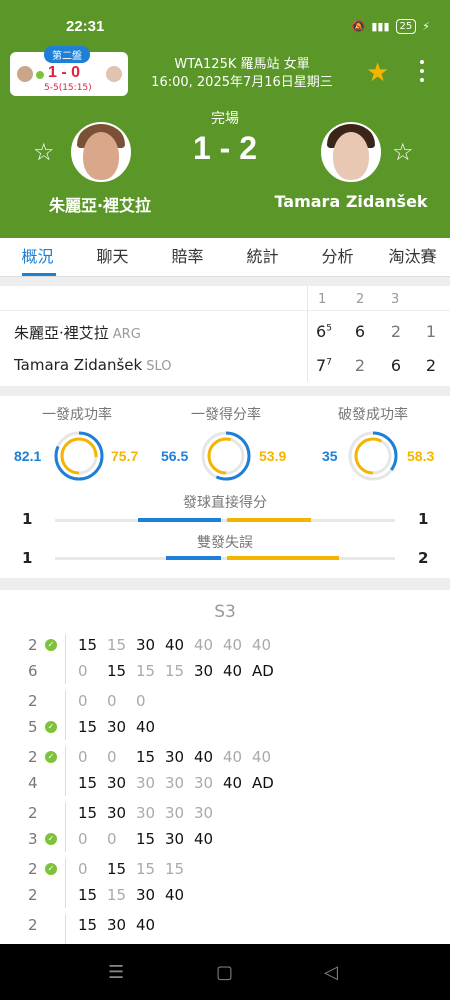 This screenshot has width=450, height=1000. I want to click on charging-icon: ⚡, so click(426, 26).